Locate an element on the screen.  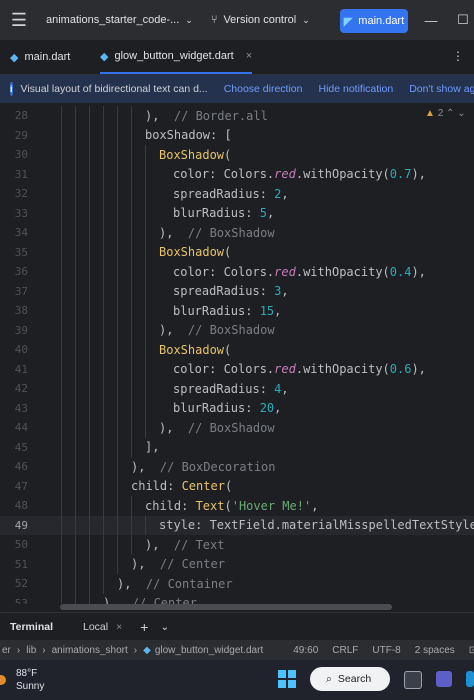
chevron-down-icon: ⌄ is located at coordinates (164, 627).